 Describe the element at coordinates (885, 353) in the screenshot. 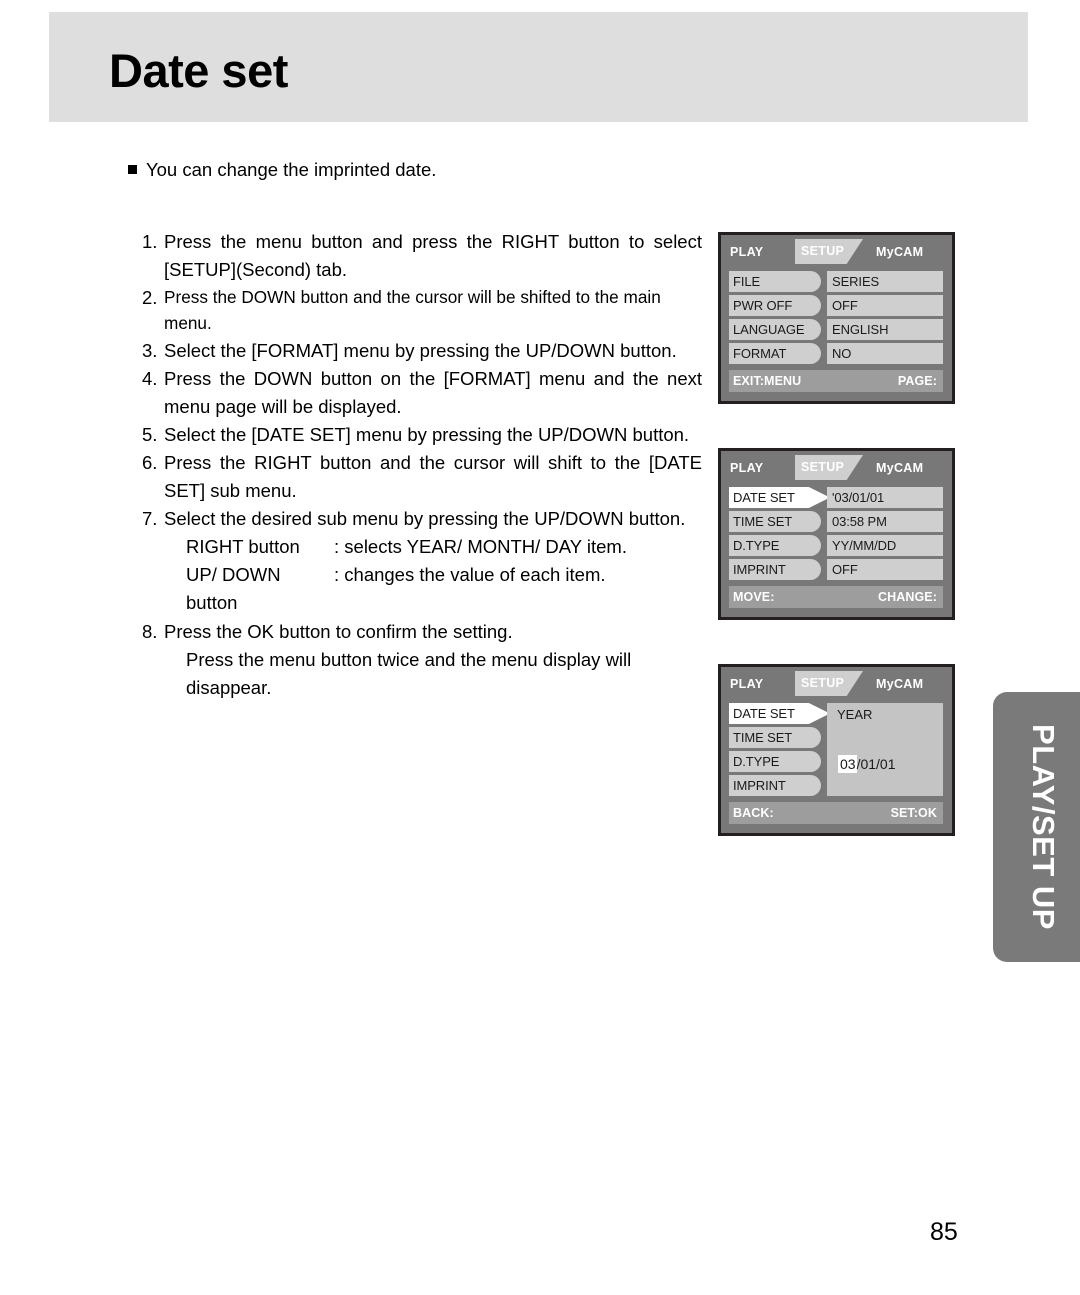

I see `menu-row-value: NO` at that location.